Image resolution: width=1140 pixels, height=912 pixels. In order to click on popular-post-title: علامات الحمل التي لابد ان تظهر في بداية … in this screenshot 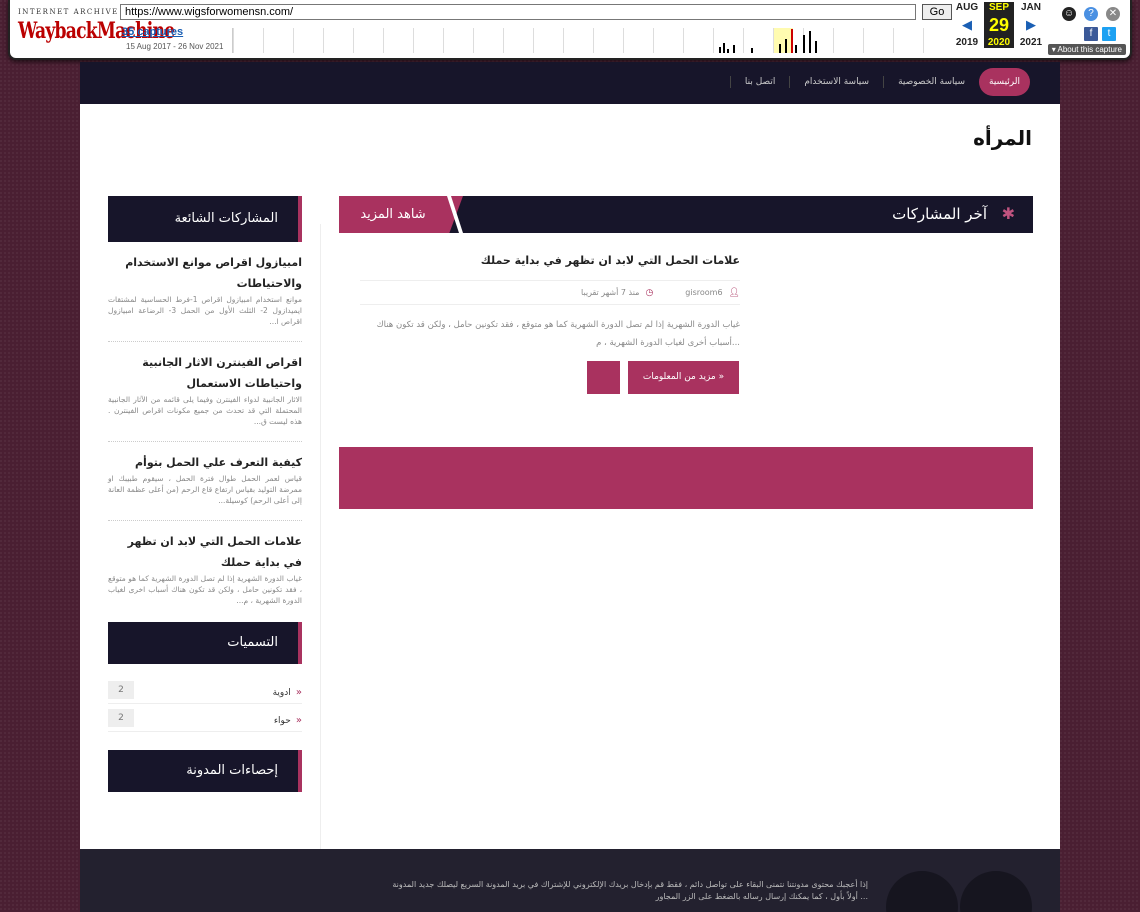, I will do `click(205, 552)`.